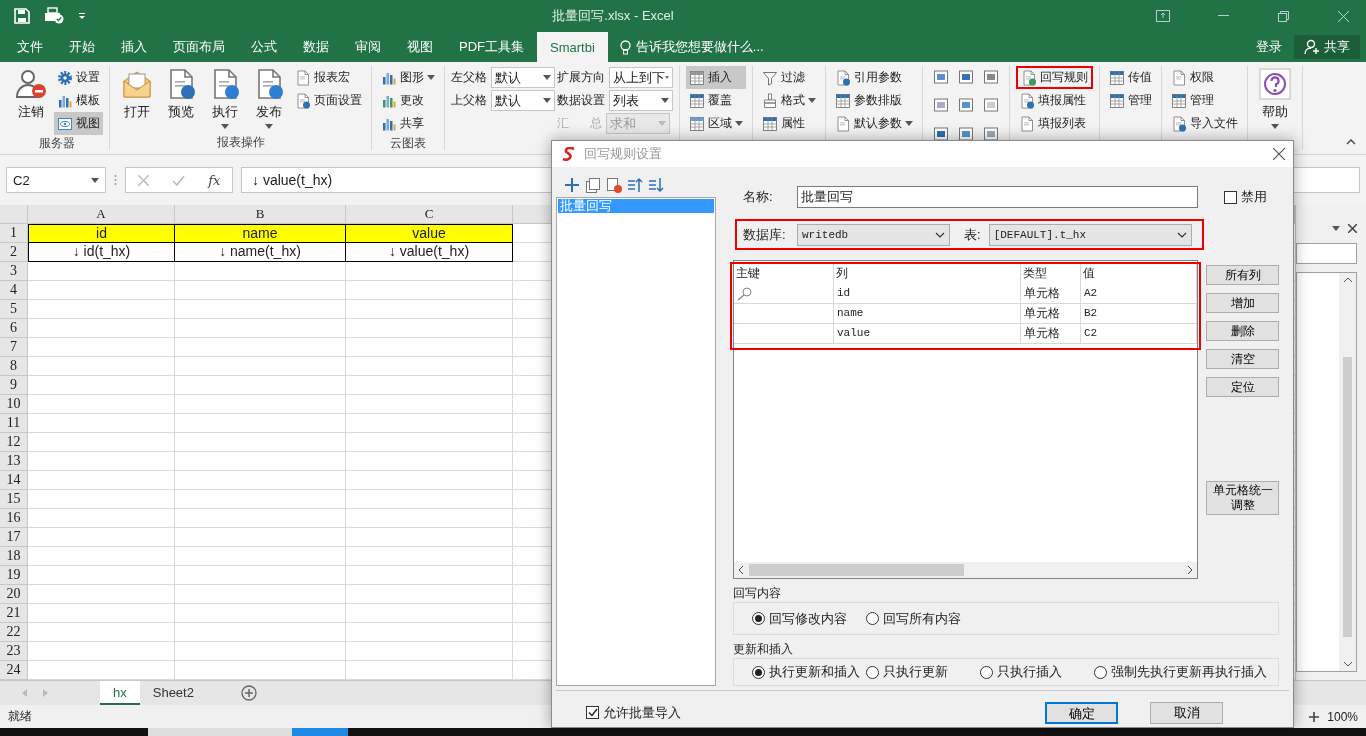  What do you see at coordinates (14, 328) in the screenshot?
I see `row-header: 6` at bounding box center [14, 328].